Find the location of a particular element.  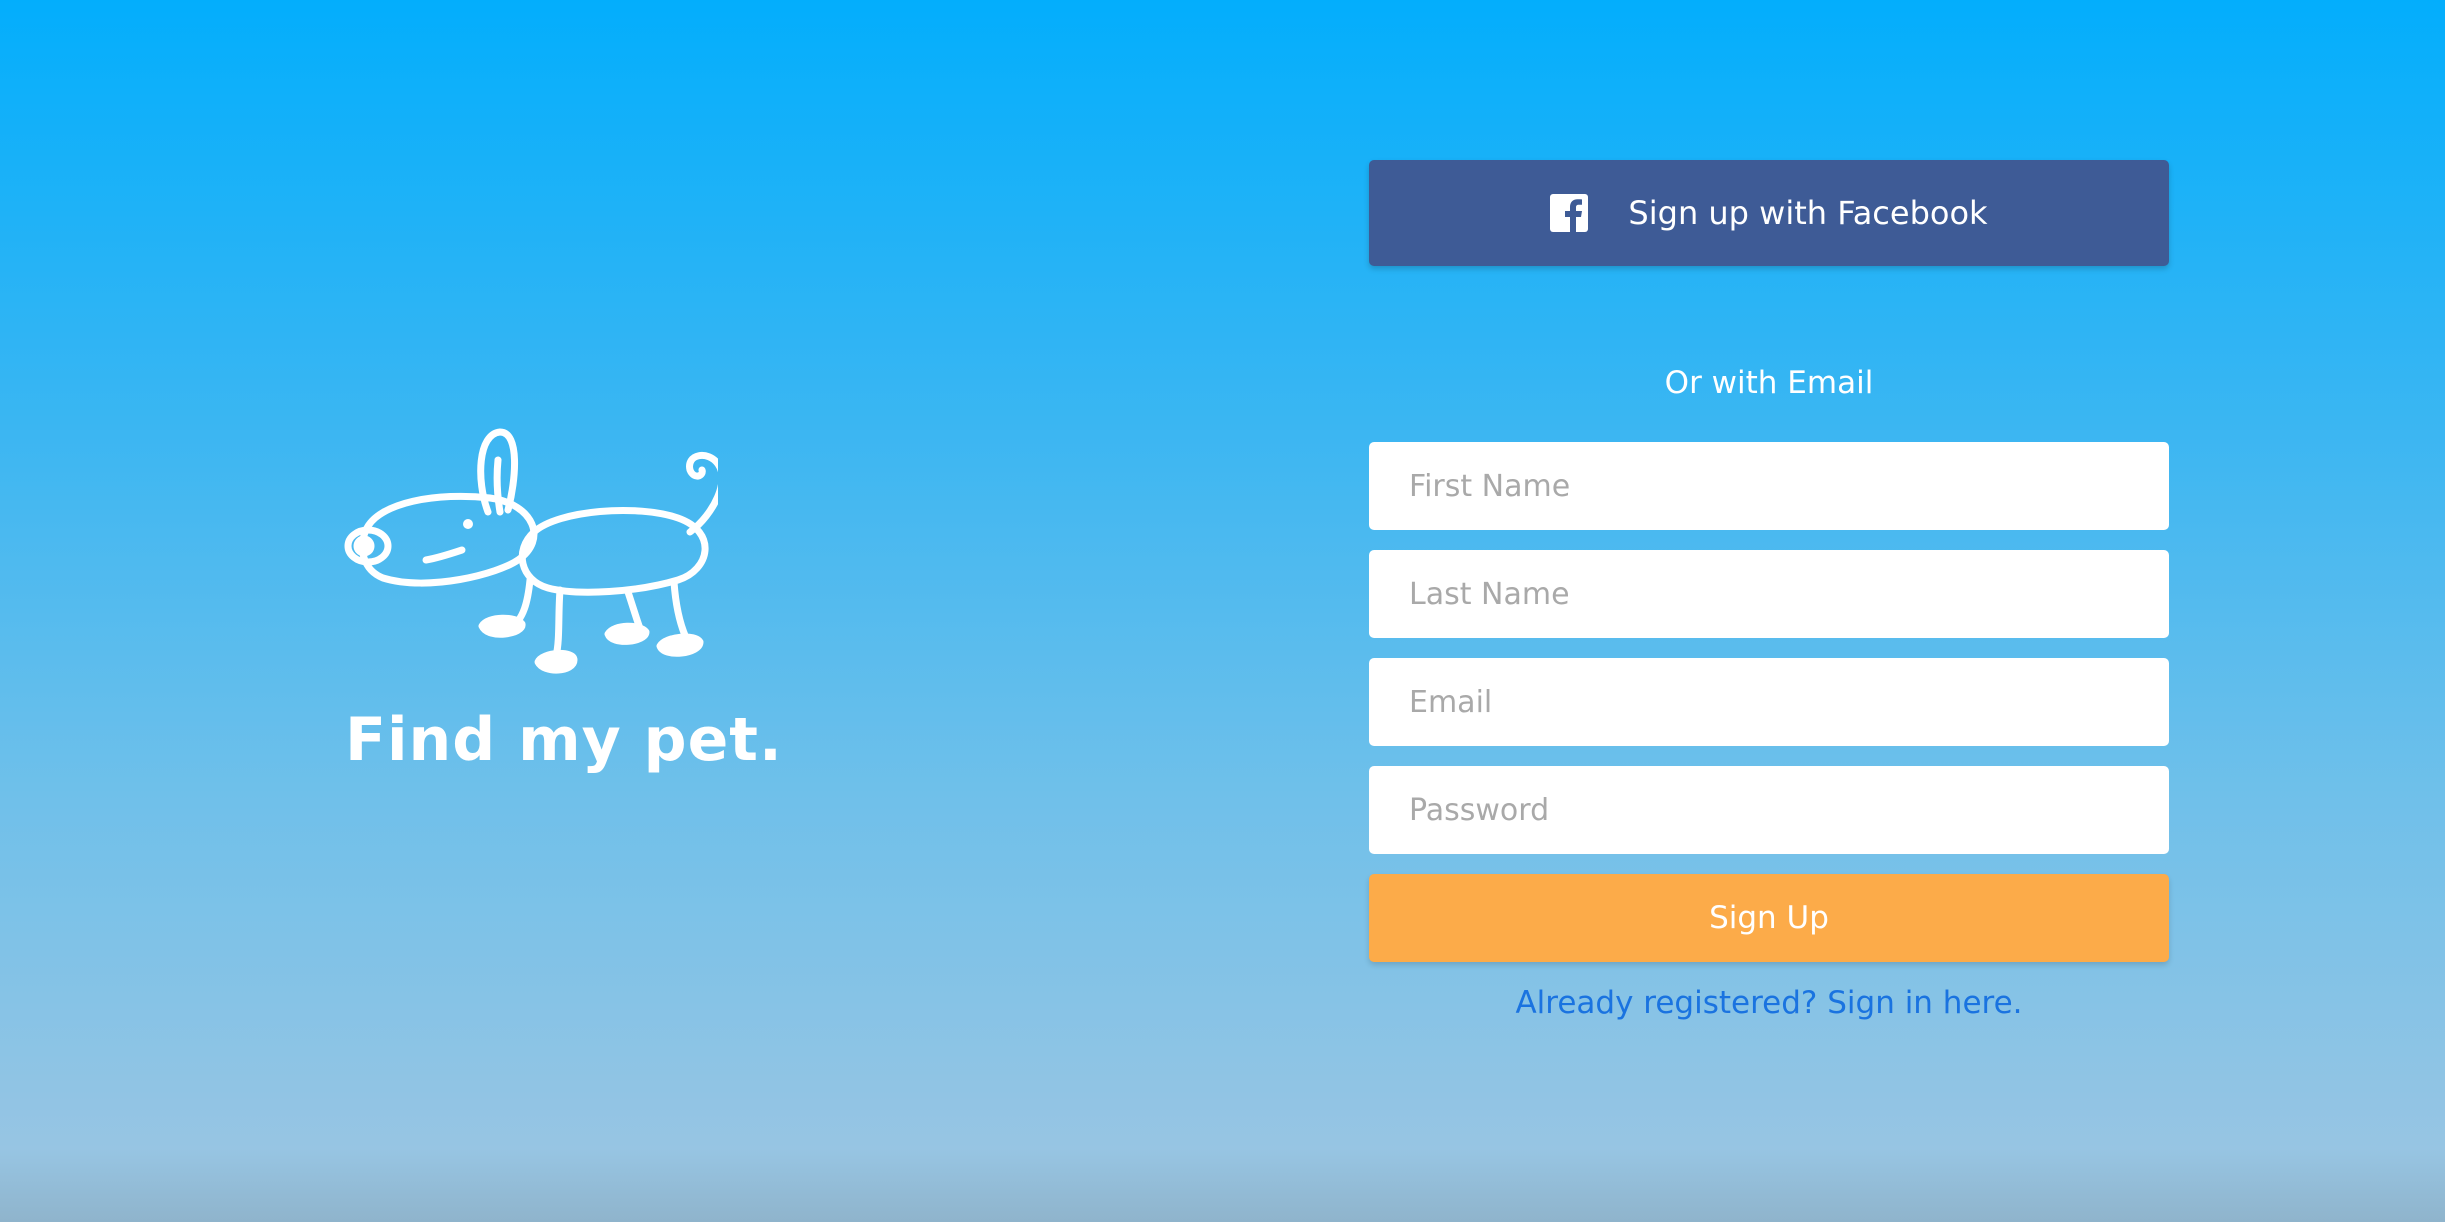

signup-button: Sign Up is located at coordinates (1769, 918).